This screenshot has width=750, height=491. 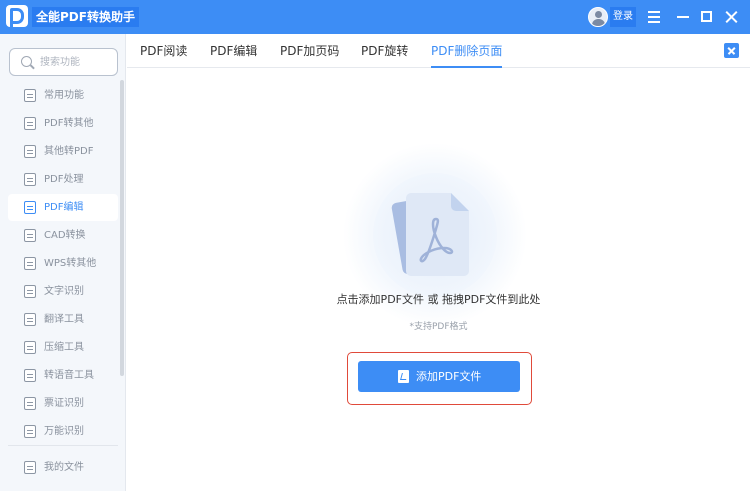 What do you see at coordinates (30, 263) in the screenshot?
I see `wps-icon` at bounding box center [30, 263].